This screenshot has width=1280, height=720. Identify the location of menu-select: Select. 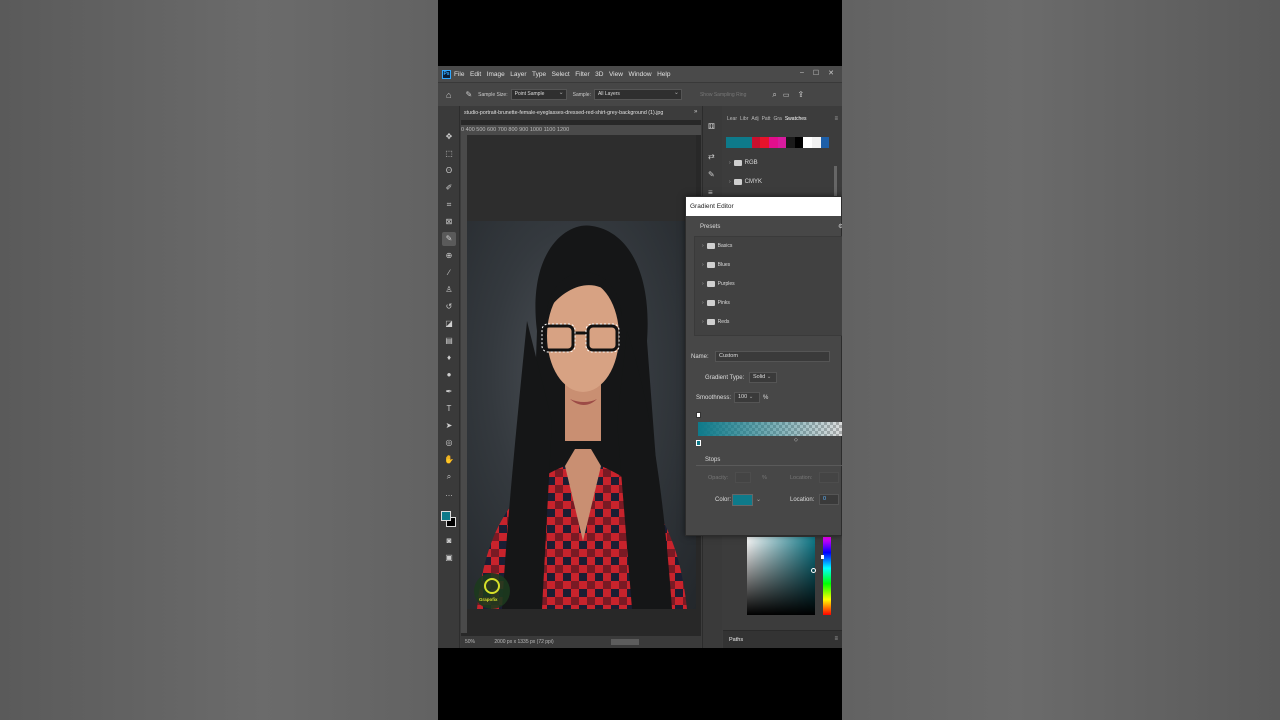
(561, 74).